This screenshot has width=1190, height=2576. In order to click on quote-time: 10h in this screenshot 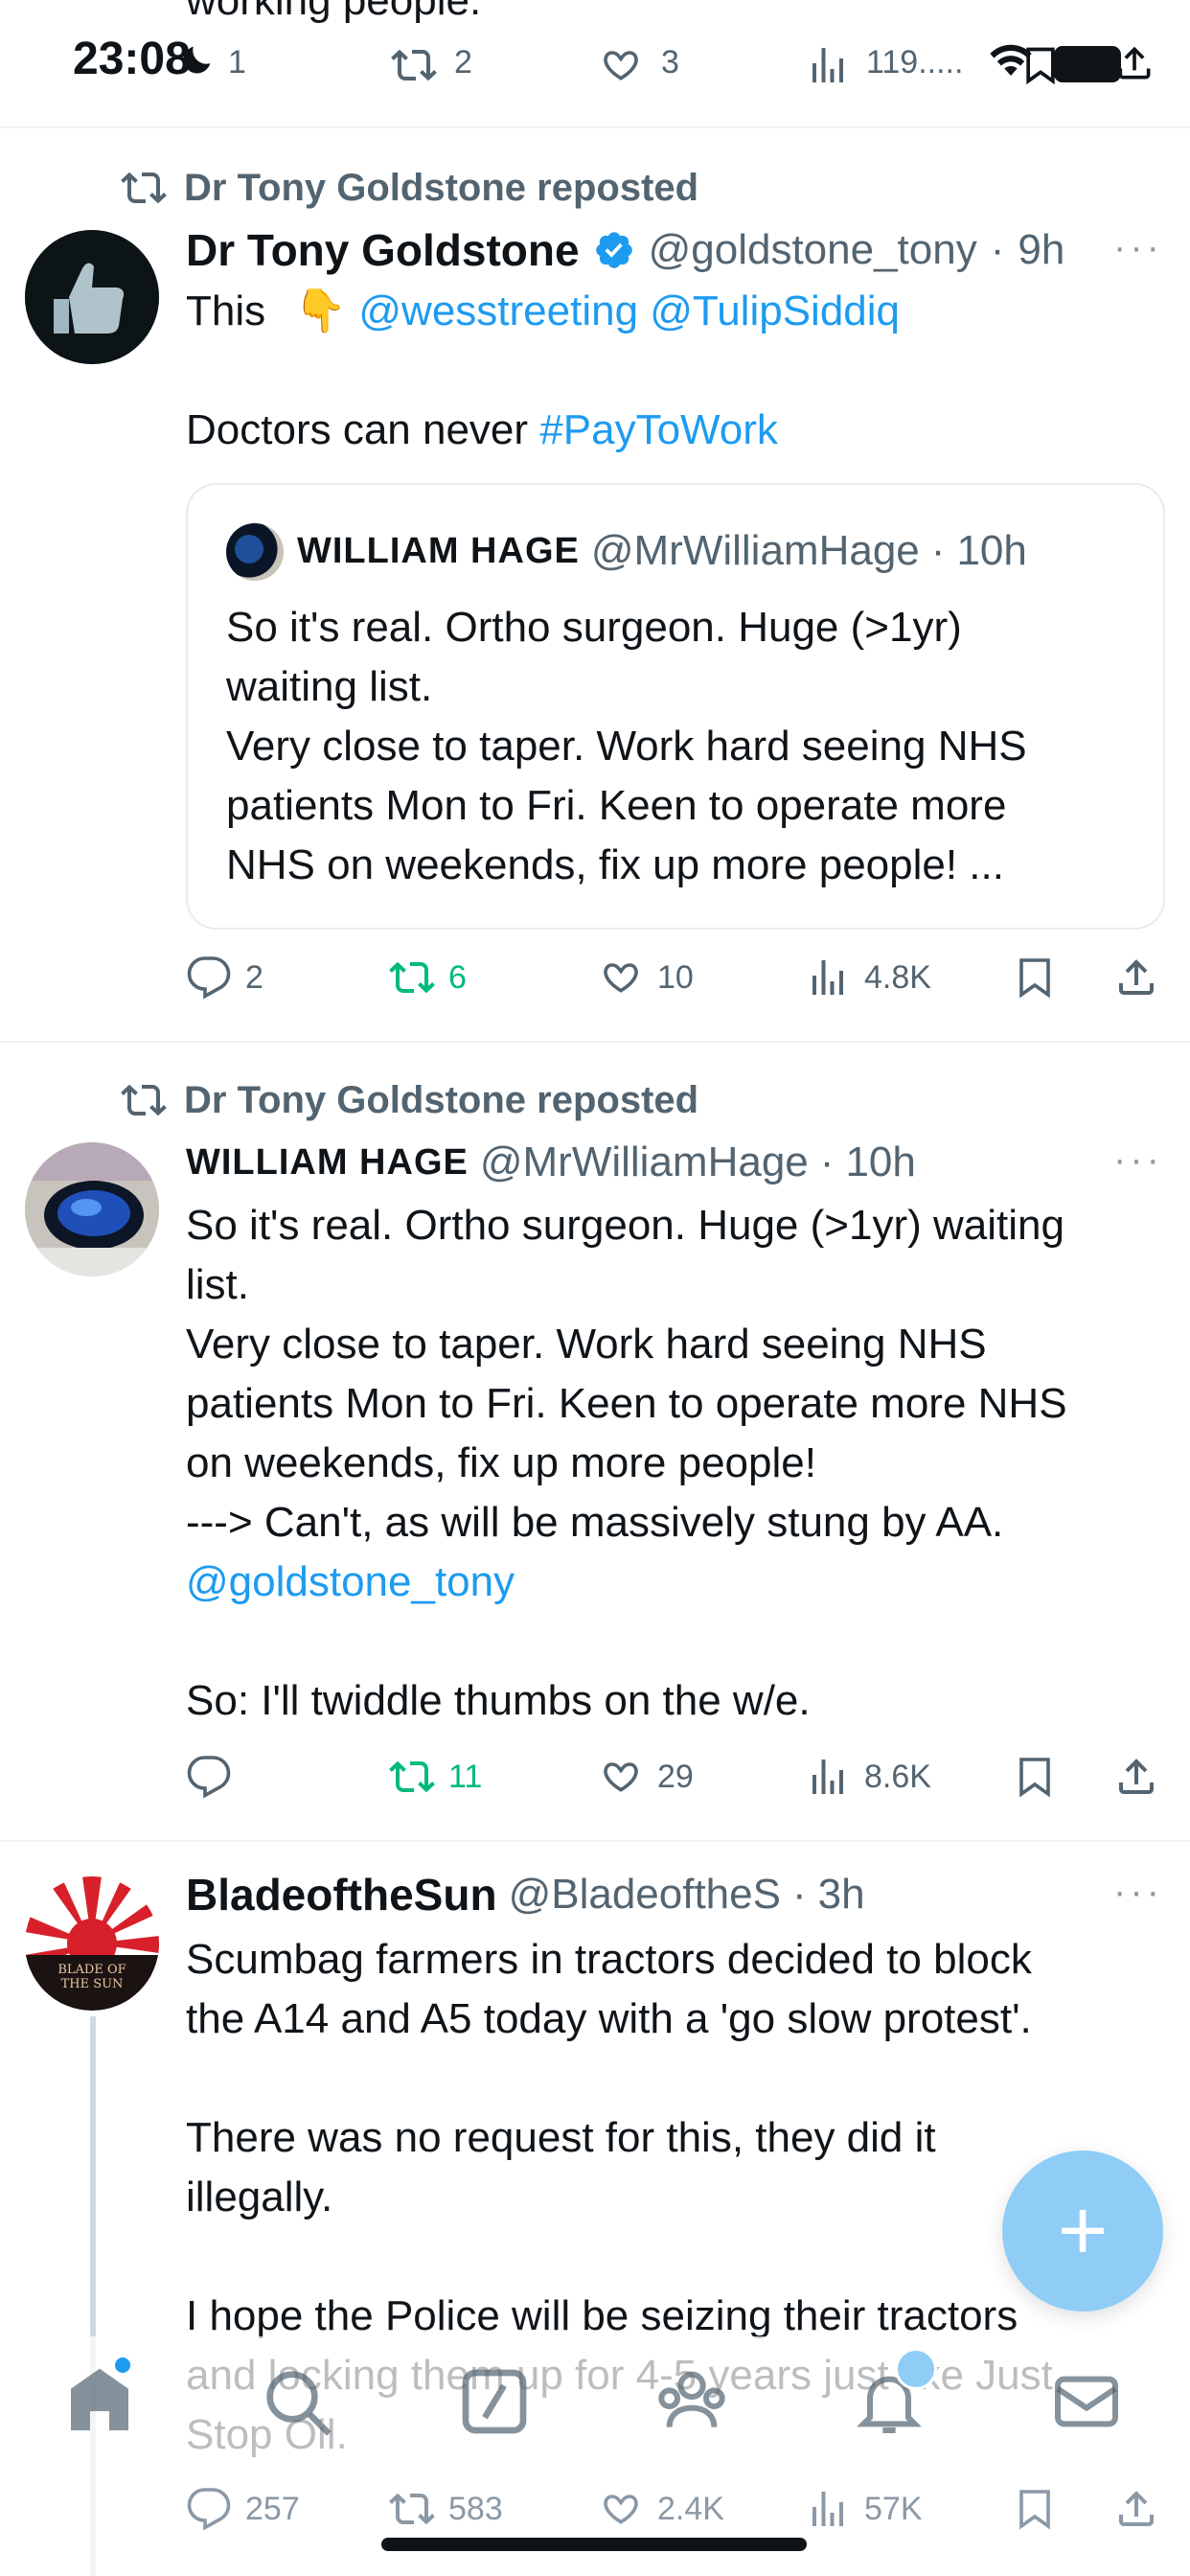, I will do `click(991, 550)`.